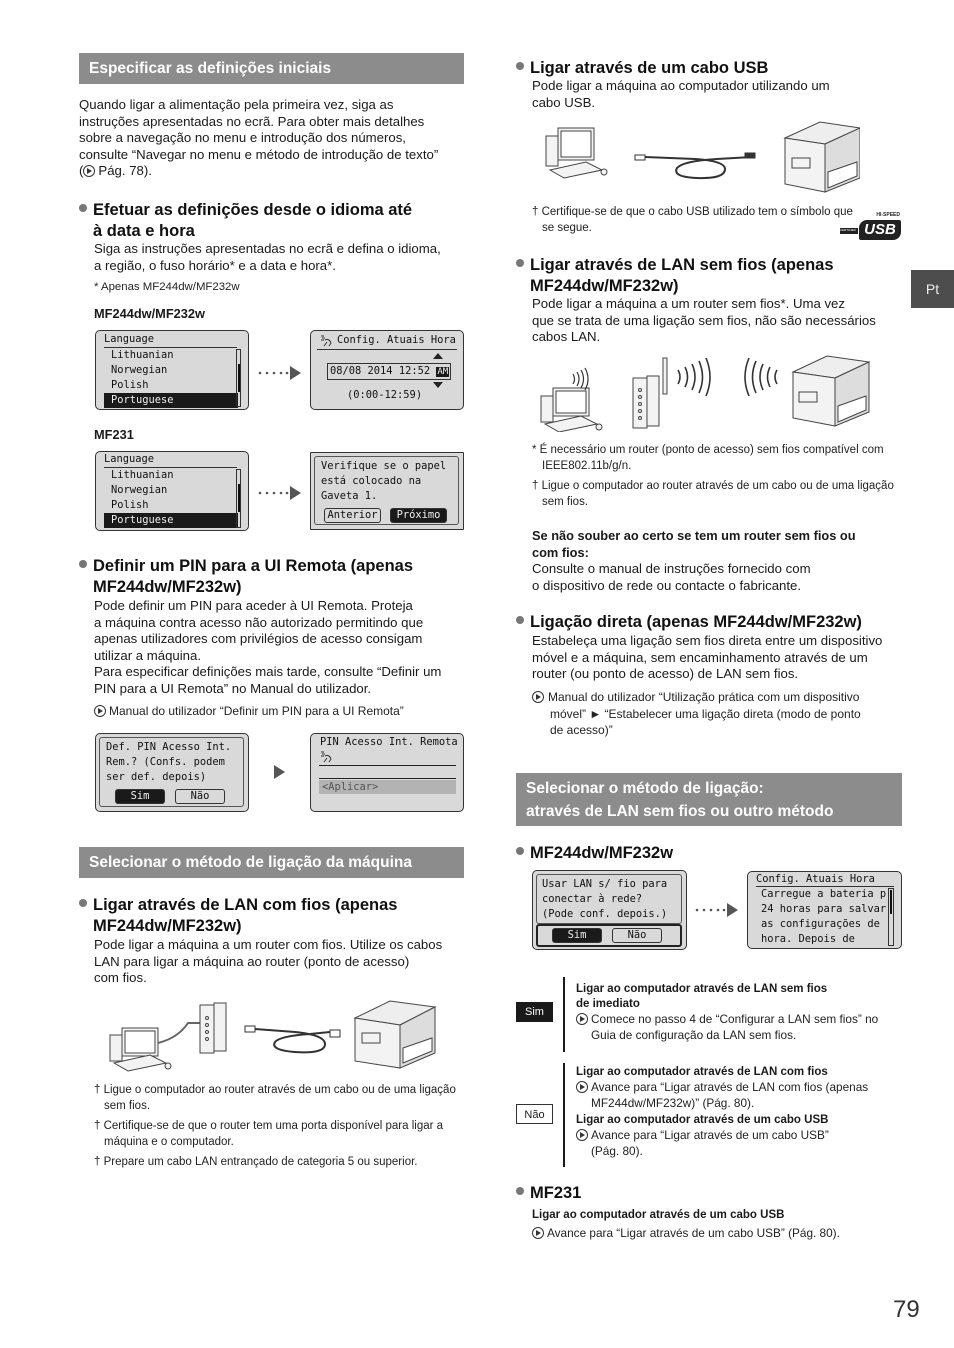 Image resolution: width=954 pixels, height=1348 pixels. I want to click on choice-label-yes: Sim, so click(534, 1012).